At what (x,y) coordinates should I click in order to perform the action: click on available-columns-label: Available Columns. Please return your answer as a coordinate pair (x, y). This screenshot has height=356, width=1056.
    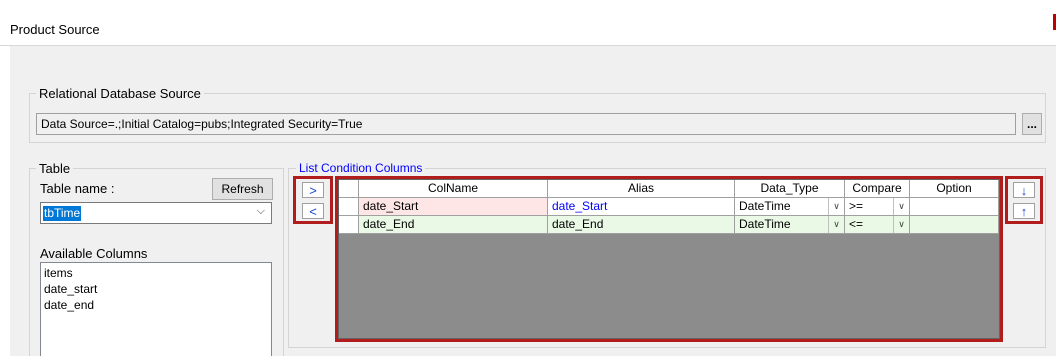
    Looking at the image, I should click on (94, 253).